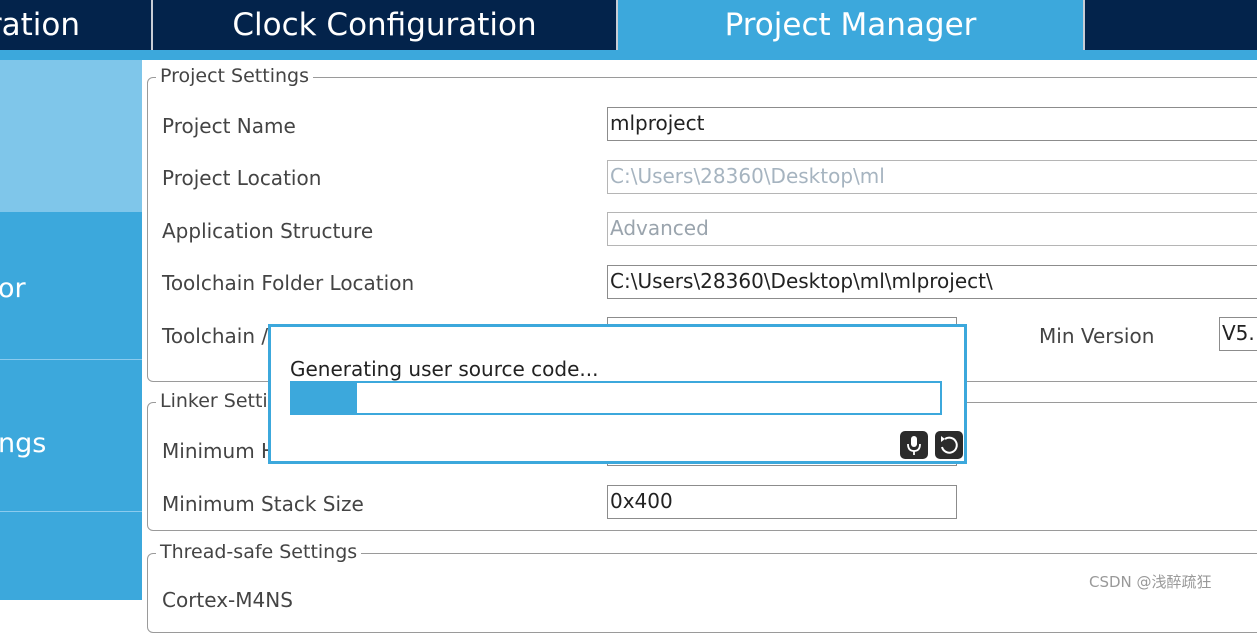 The width and height of the screenshot is (1257, 633). What do you see at coordinates (628, 55) in the screenshot?
I see `tab-underline` at bounding box center [628, 55].